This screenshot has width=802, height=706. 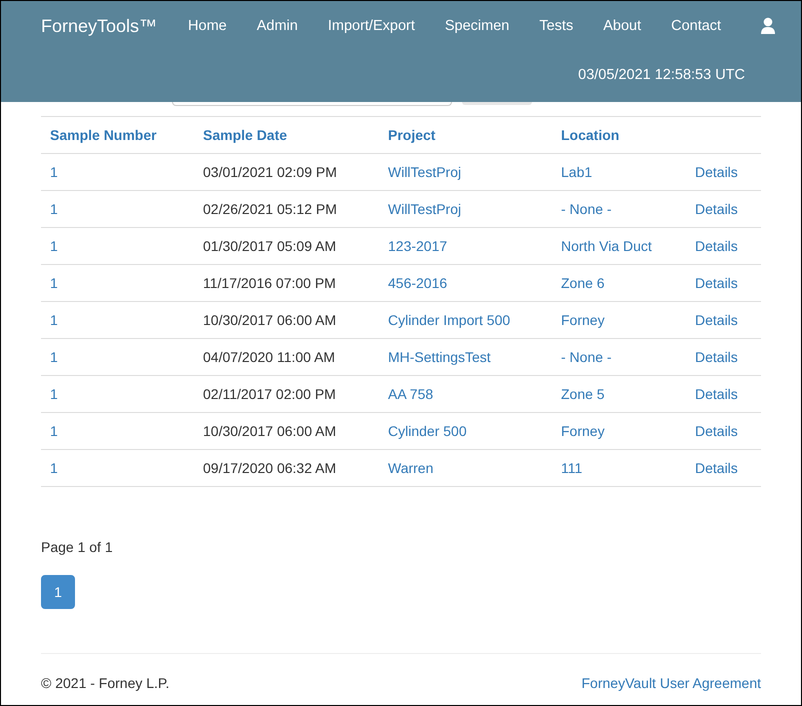 What do you see at coordinates (103, 135) in the screenshot?
I see `column-header: Sample Number` at bounding box center [103, 135].